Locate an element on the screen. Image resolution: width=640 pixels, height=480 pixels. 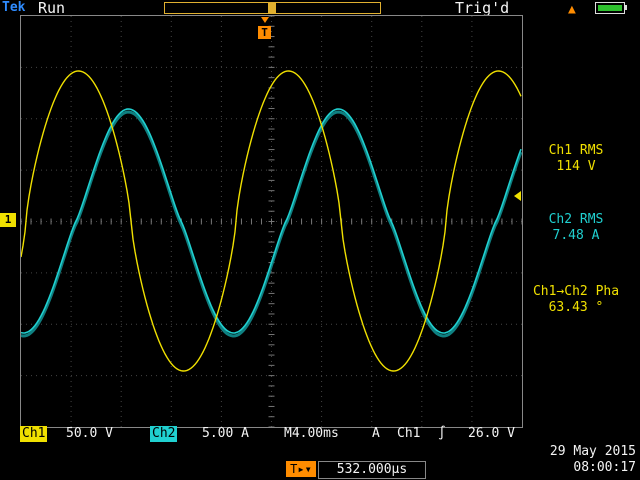
trigger-level-marker-icon is located at coordinates (517, 196).